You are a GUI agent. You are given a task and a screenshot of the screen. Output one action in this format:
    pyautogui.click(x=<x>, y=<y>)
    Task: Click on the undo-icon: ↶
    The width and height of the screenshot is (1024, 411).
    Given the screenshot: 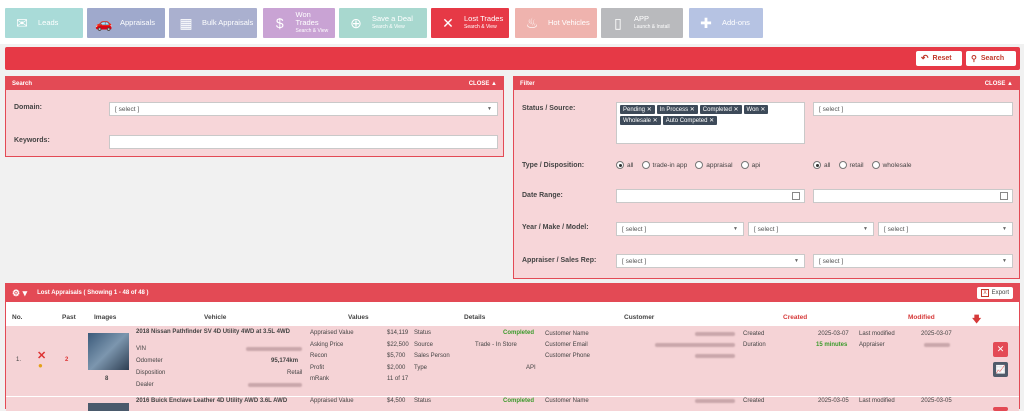 What is the action you would take?
    pyautogui.click(x=925, y=58)
    